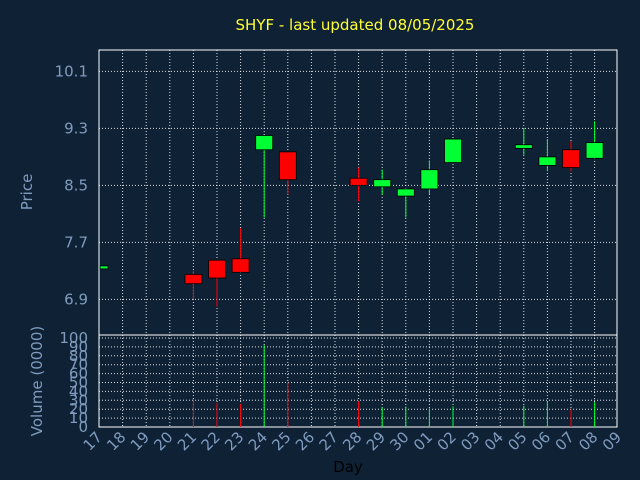 This screenshot has width=640, height=480. I want to click on x-tick-label: 09, so click(612, 441).